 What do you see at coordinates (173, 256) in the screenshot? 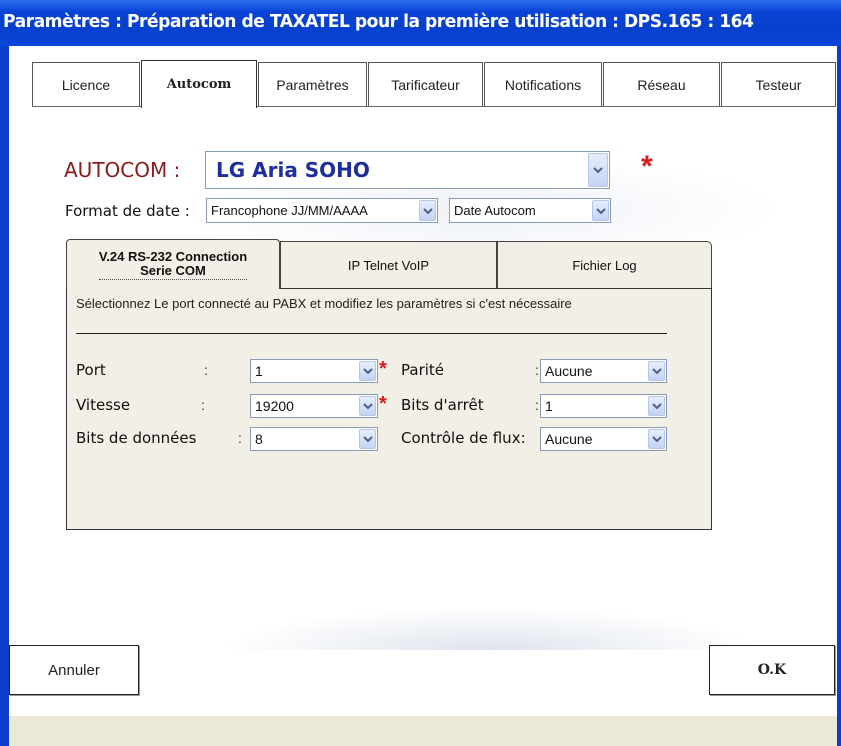
I see `tab-serial-line1: V.24 RS-232 Connection` at bounding box center [173, 256].